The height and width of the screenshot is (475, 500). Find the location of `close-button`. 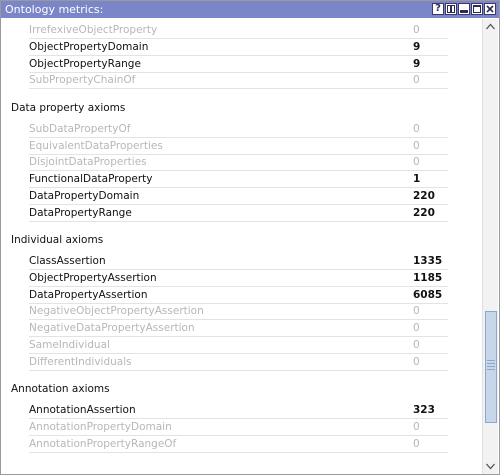

close-button is located at coordinates (490, 9).